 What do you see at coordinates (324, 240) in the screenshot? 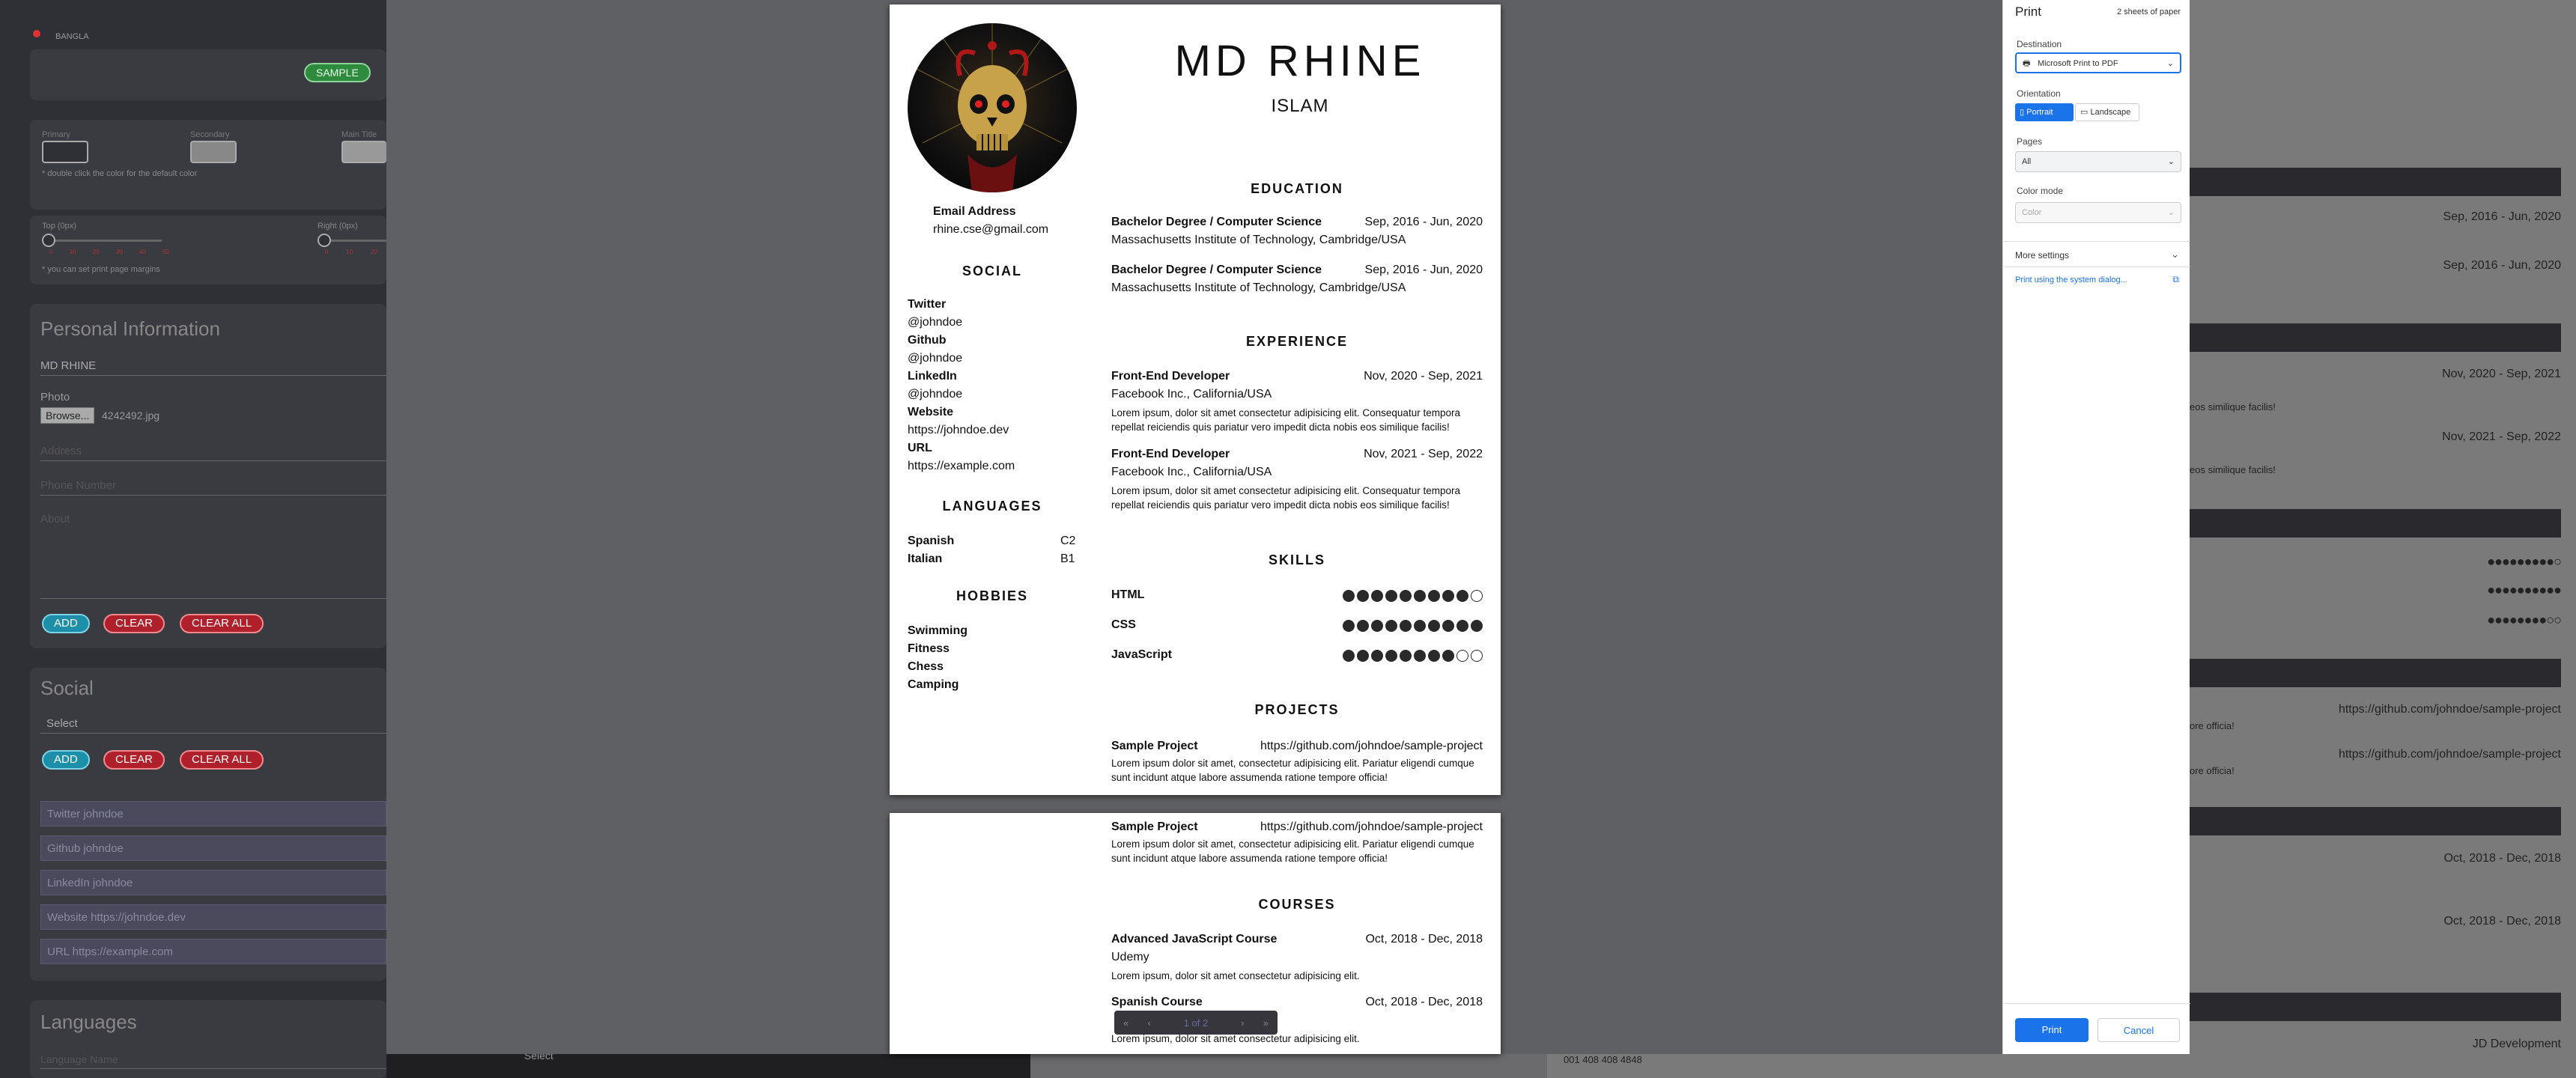
I see `right-margin-thumb` at bounding box center [324, 240].